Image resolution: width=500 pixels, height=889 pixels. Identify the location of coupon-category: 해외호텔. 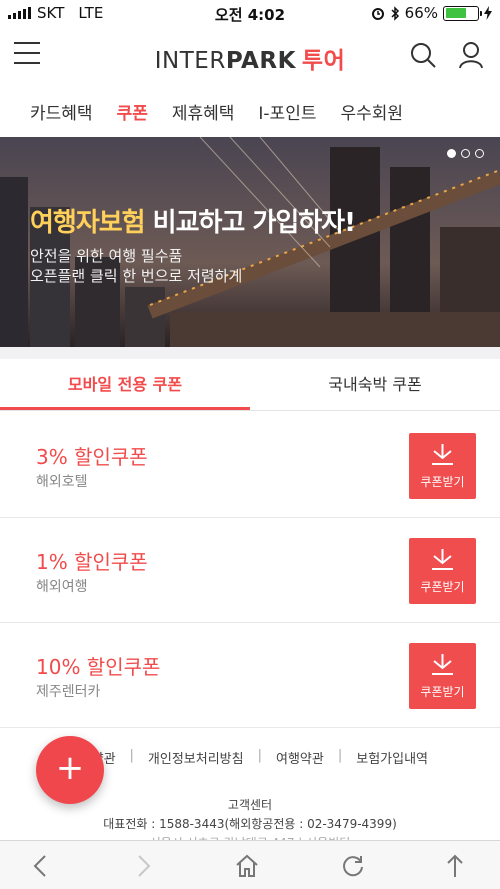
(62, 482).